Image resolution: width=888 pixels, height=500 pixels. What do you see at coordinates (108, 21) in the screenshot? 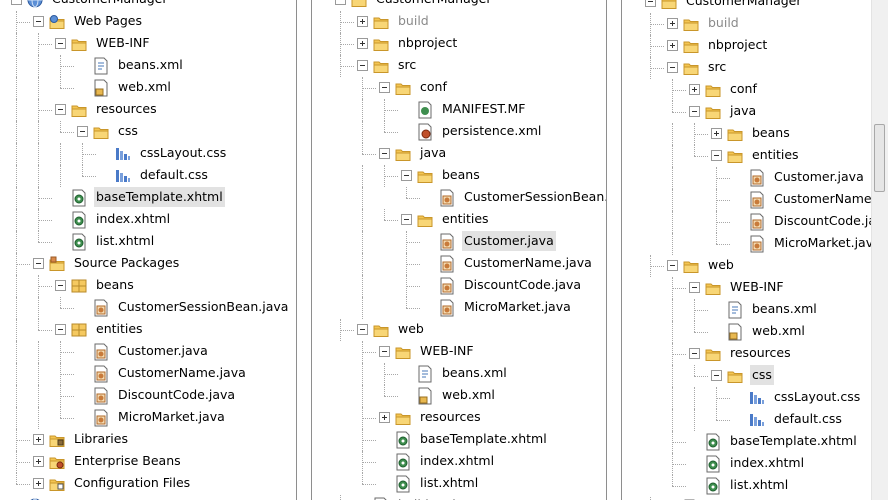
I see `tree-node-label: Web Pages` at bounding box center [108, 21].